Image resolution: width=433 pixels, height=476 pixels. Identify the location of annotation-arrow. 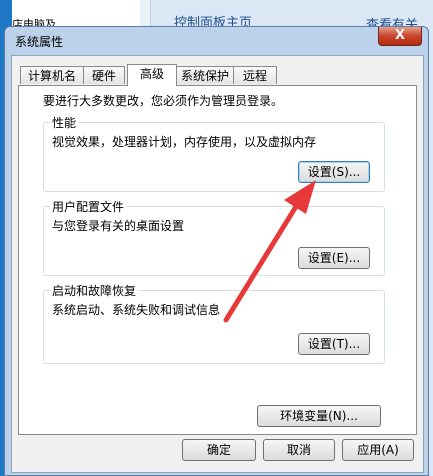
(269, 251).